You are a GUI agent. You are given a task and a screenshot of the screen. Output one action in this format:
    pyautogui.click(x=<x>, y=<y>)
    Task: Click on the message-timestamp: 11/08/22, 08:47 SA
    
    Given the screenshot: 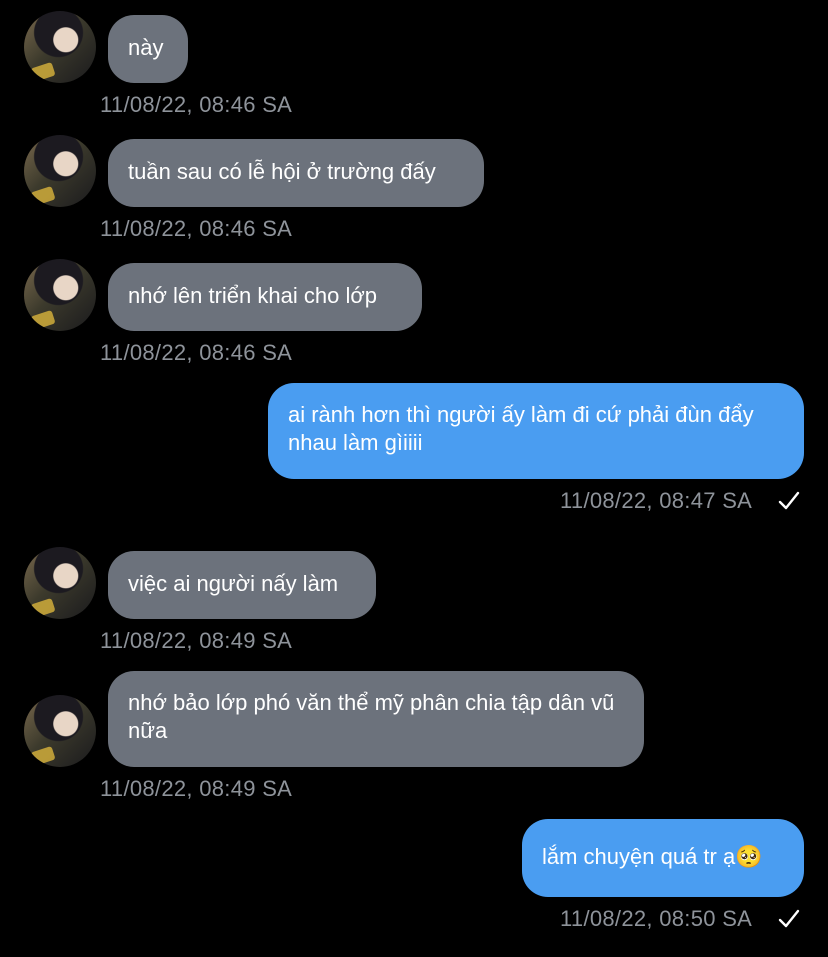 What is the action you would take?
    pyautogui.click(x=656, y=500)
    